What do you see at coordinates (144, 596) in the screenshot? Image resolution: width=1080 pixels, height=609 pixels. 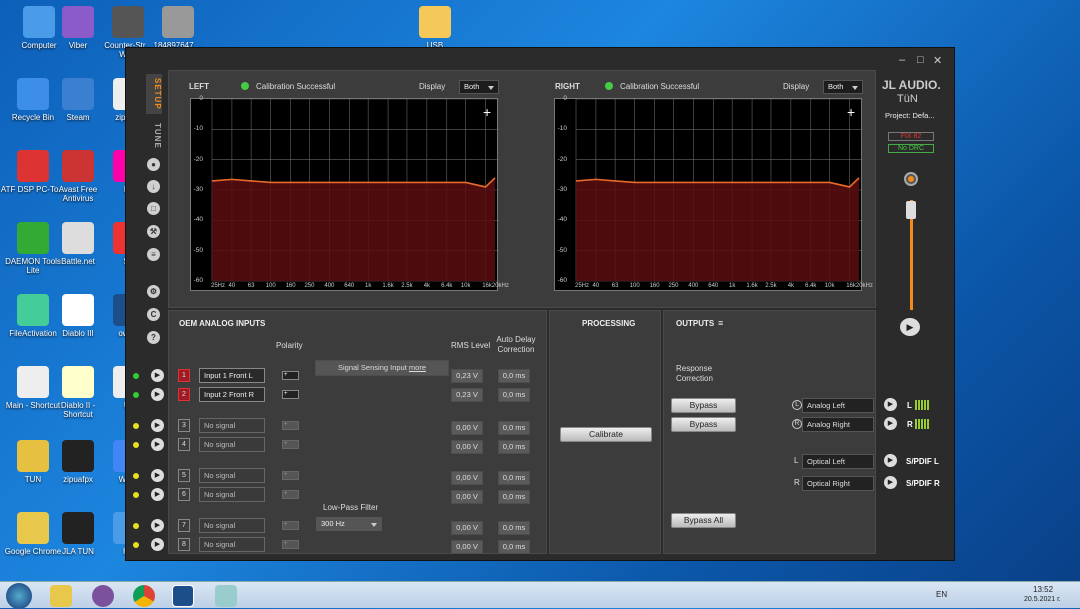 I see `chrome-taskbar-icon` at bounding box center [144, 596].